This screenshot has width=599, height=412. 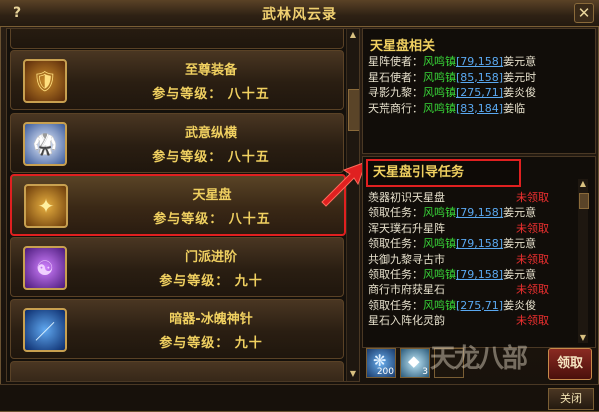 I want to click on activity-name: 暗器-冰魄神针, so click(x=211, y=319).